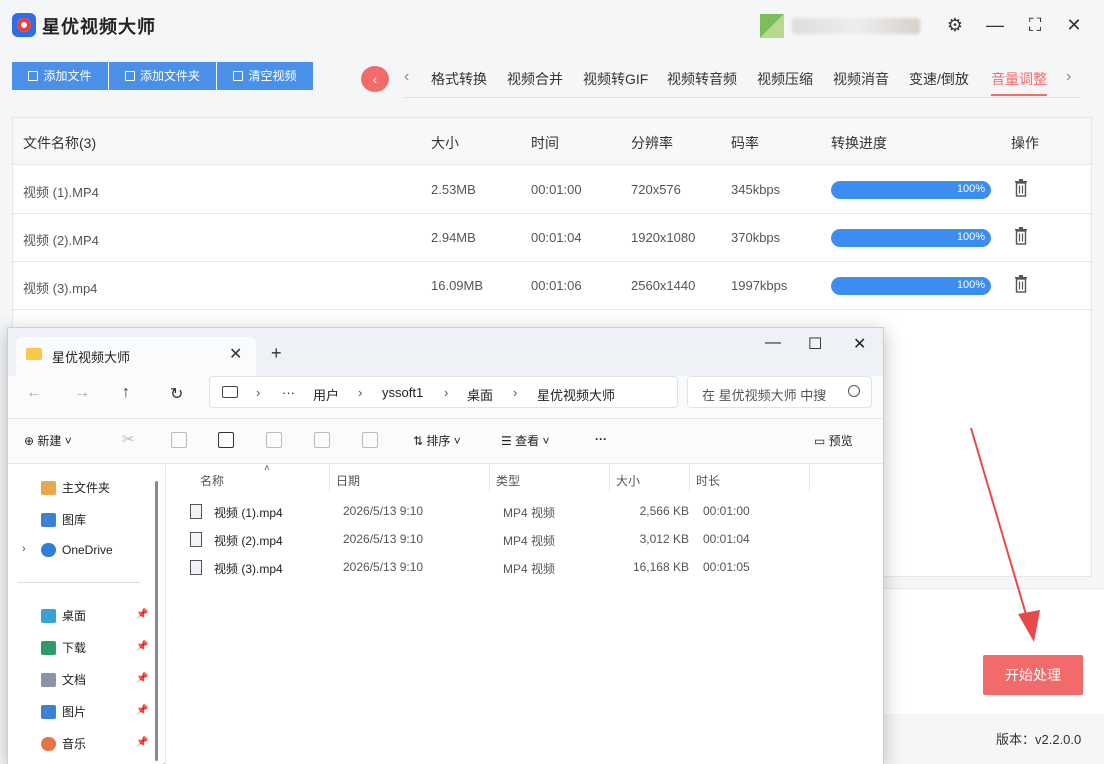 The image size is (1104, 764). Describe the element at coordinates (815, 344) in the screenshot. I see `explorer-maximize-icon: ☐` at that location.